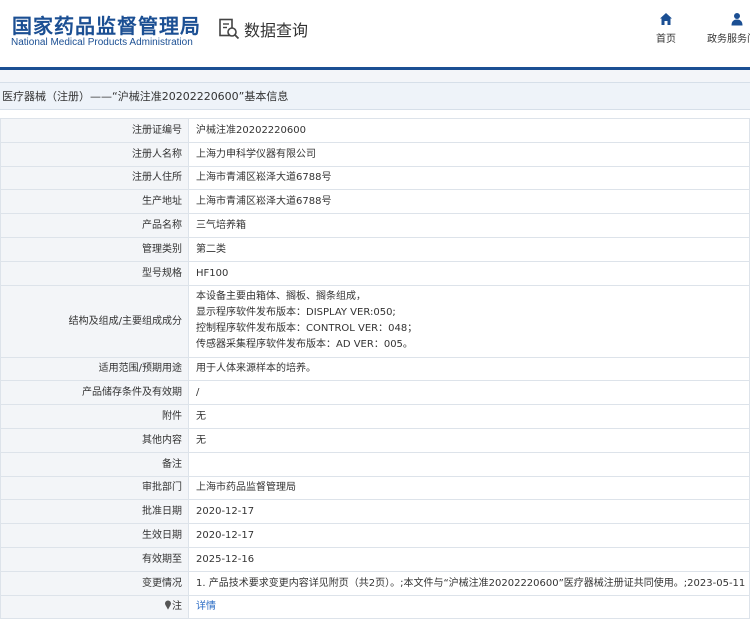 The width and height of the screenshot is (750, 630). What do you see at coordinates (94, 607) in the screenshot?
I see `note-label-cell: 注` at bounding box center [94, 607].